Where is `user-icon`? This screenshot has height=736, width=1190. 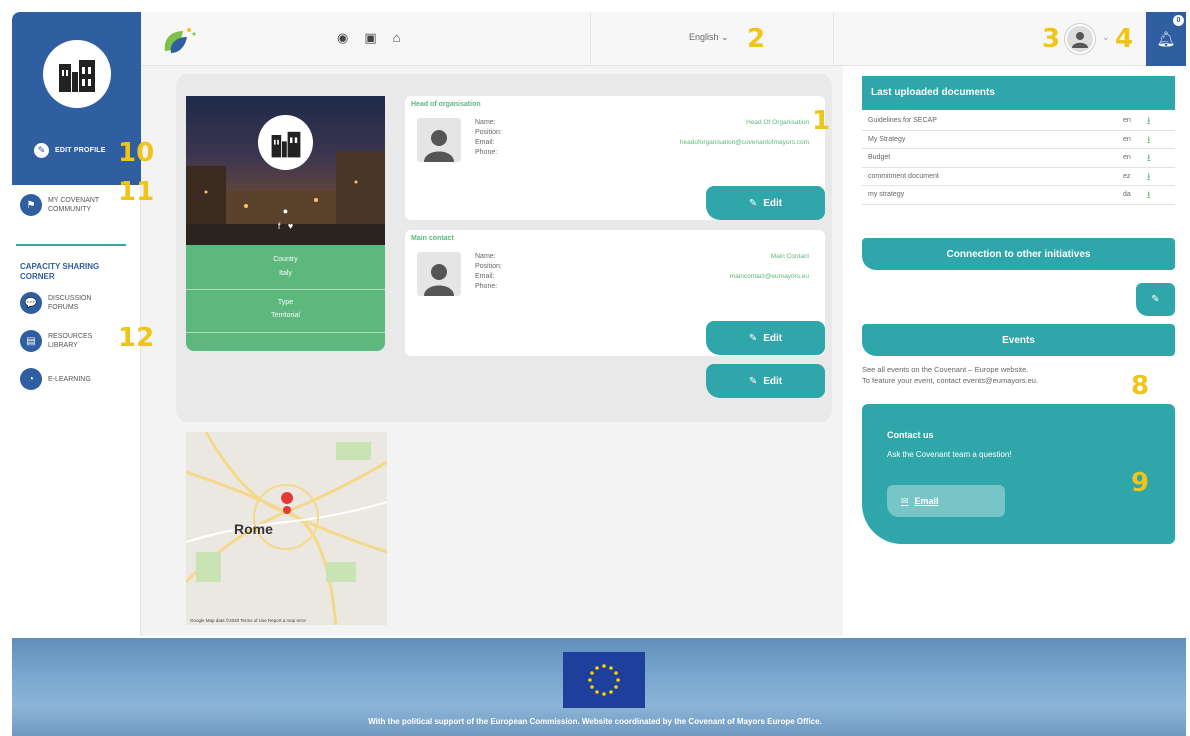
user-icon is located at coordinates (1080, 40).